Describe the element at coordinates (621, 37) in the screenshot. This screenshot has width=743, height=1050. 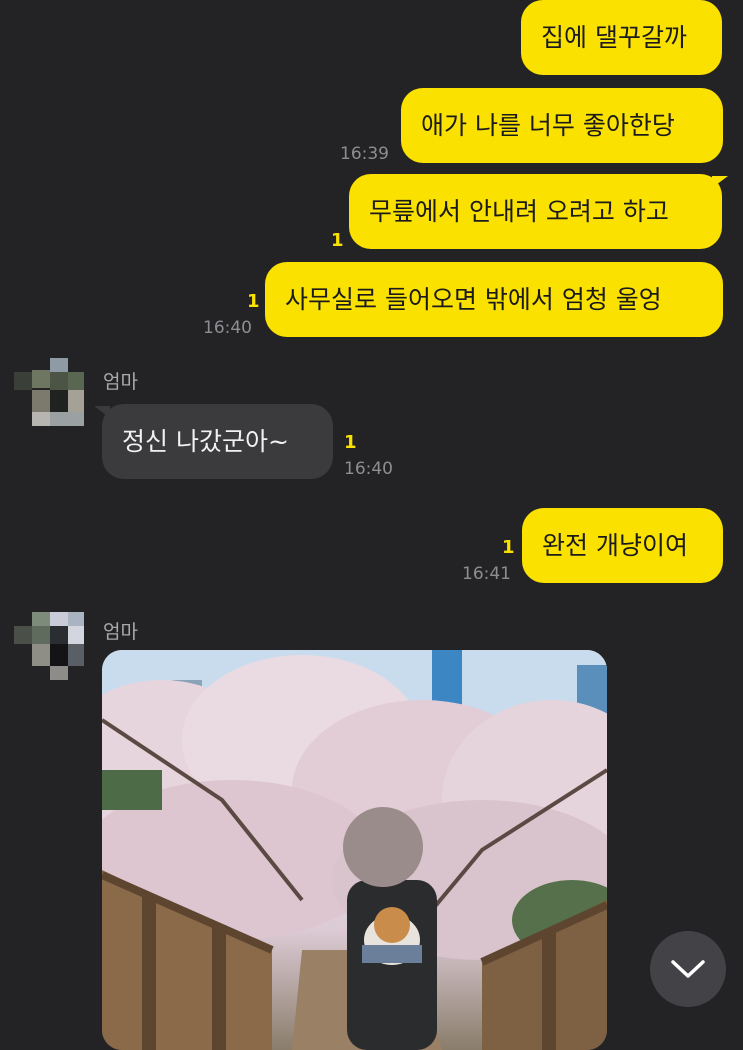
I see `message-bubble-mine: 집에 댈꾸갈까` at that location.